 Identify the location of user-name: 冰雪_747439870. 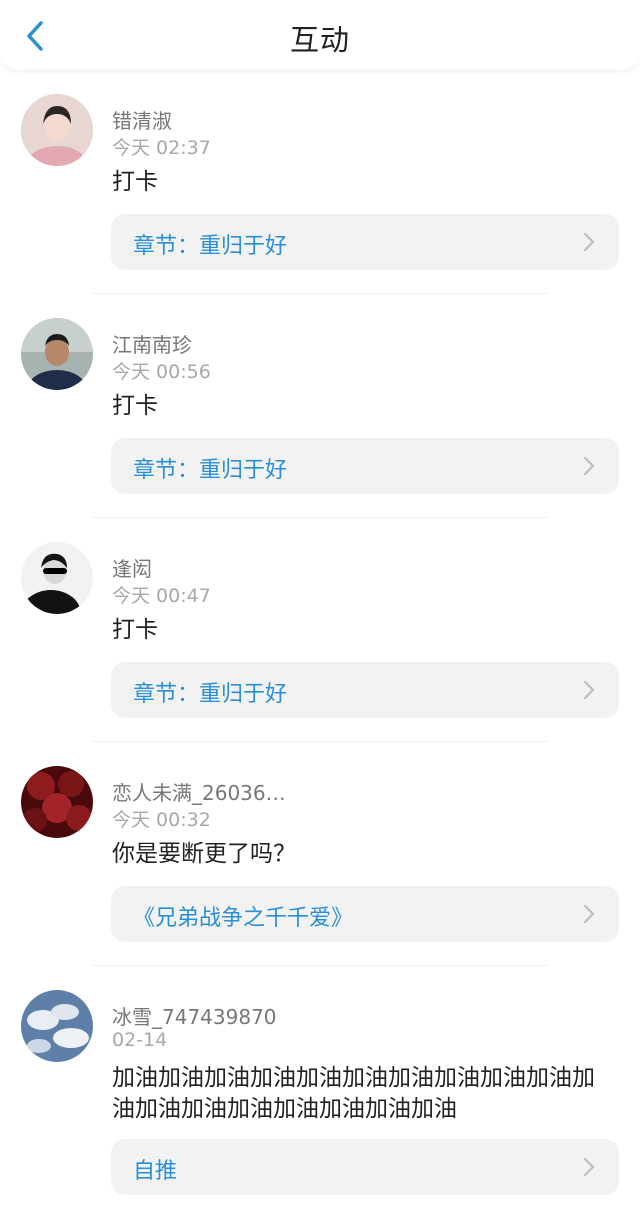
(194, 1015).